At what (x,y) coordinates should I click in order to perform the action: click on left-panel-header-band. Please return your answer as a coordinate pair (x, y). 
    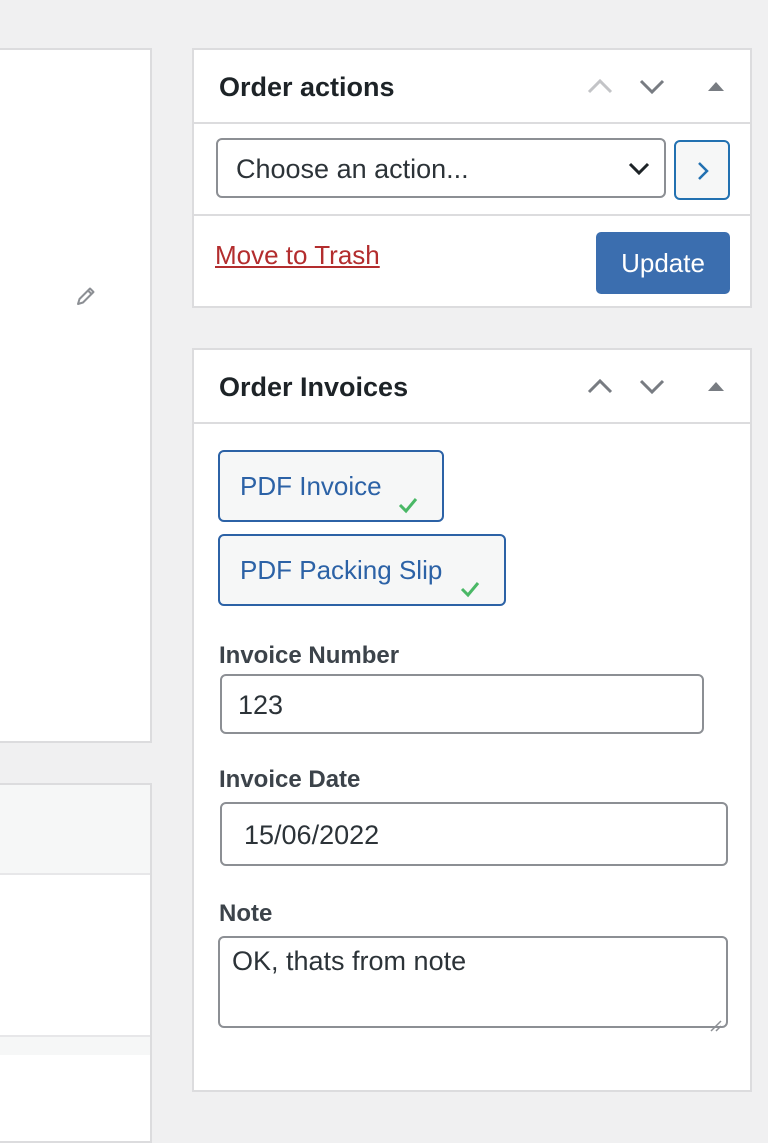
    Looking at the image, I should click on (75, 830).